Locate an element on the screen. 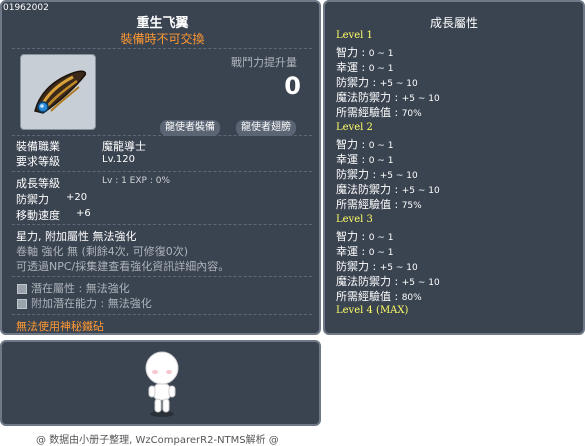 The image size is (585, 446). character-preview-panel is located at coordinates (160, 383).